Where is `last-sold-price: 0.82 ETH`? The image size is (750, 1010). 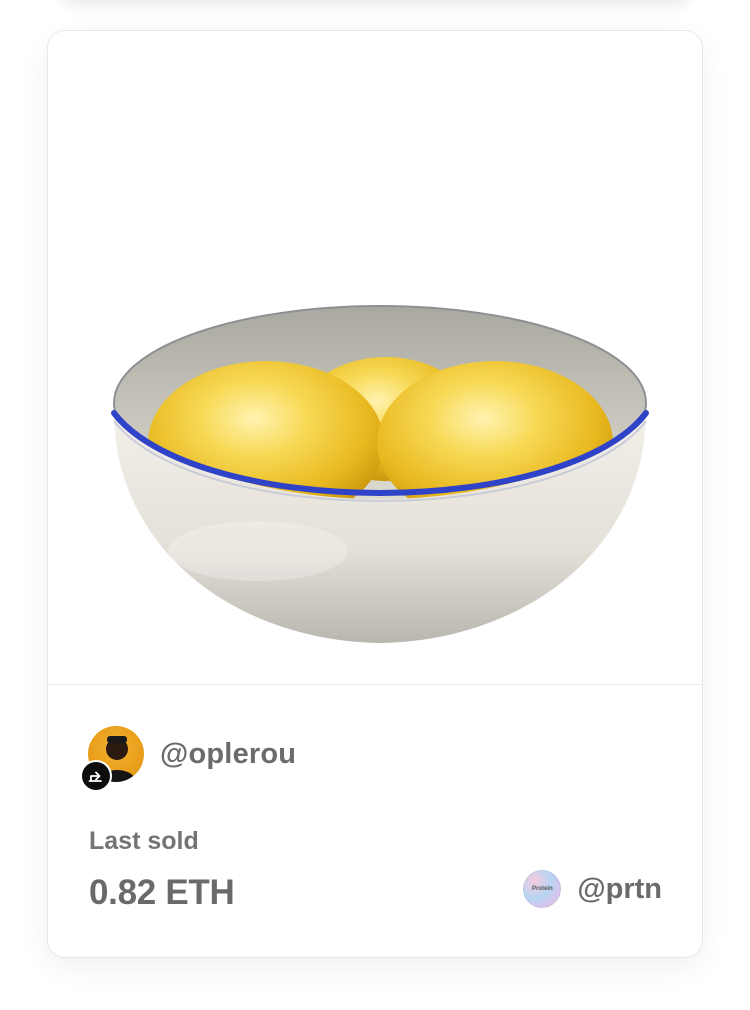
last-sold-price: 0.82 ETH is located at coordinates (162, 892).